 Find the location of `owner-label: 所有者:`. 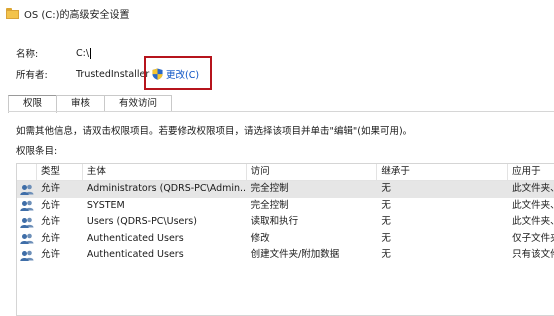

owner-label: 所有者: is located at coordinates (32, 75).